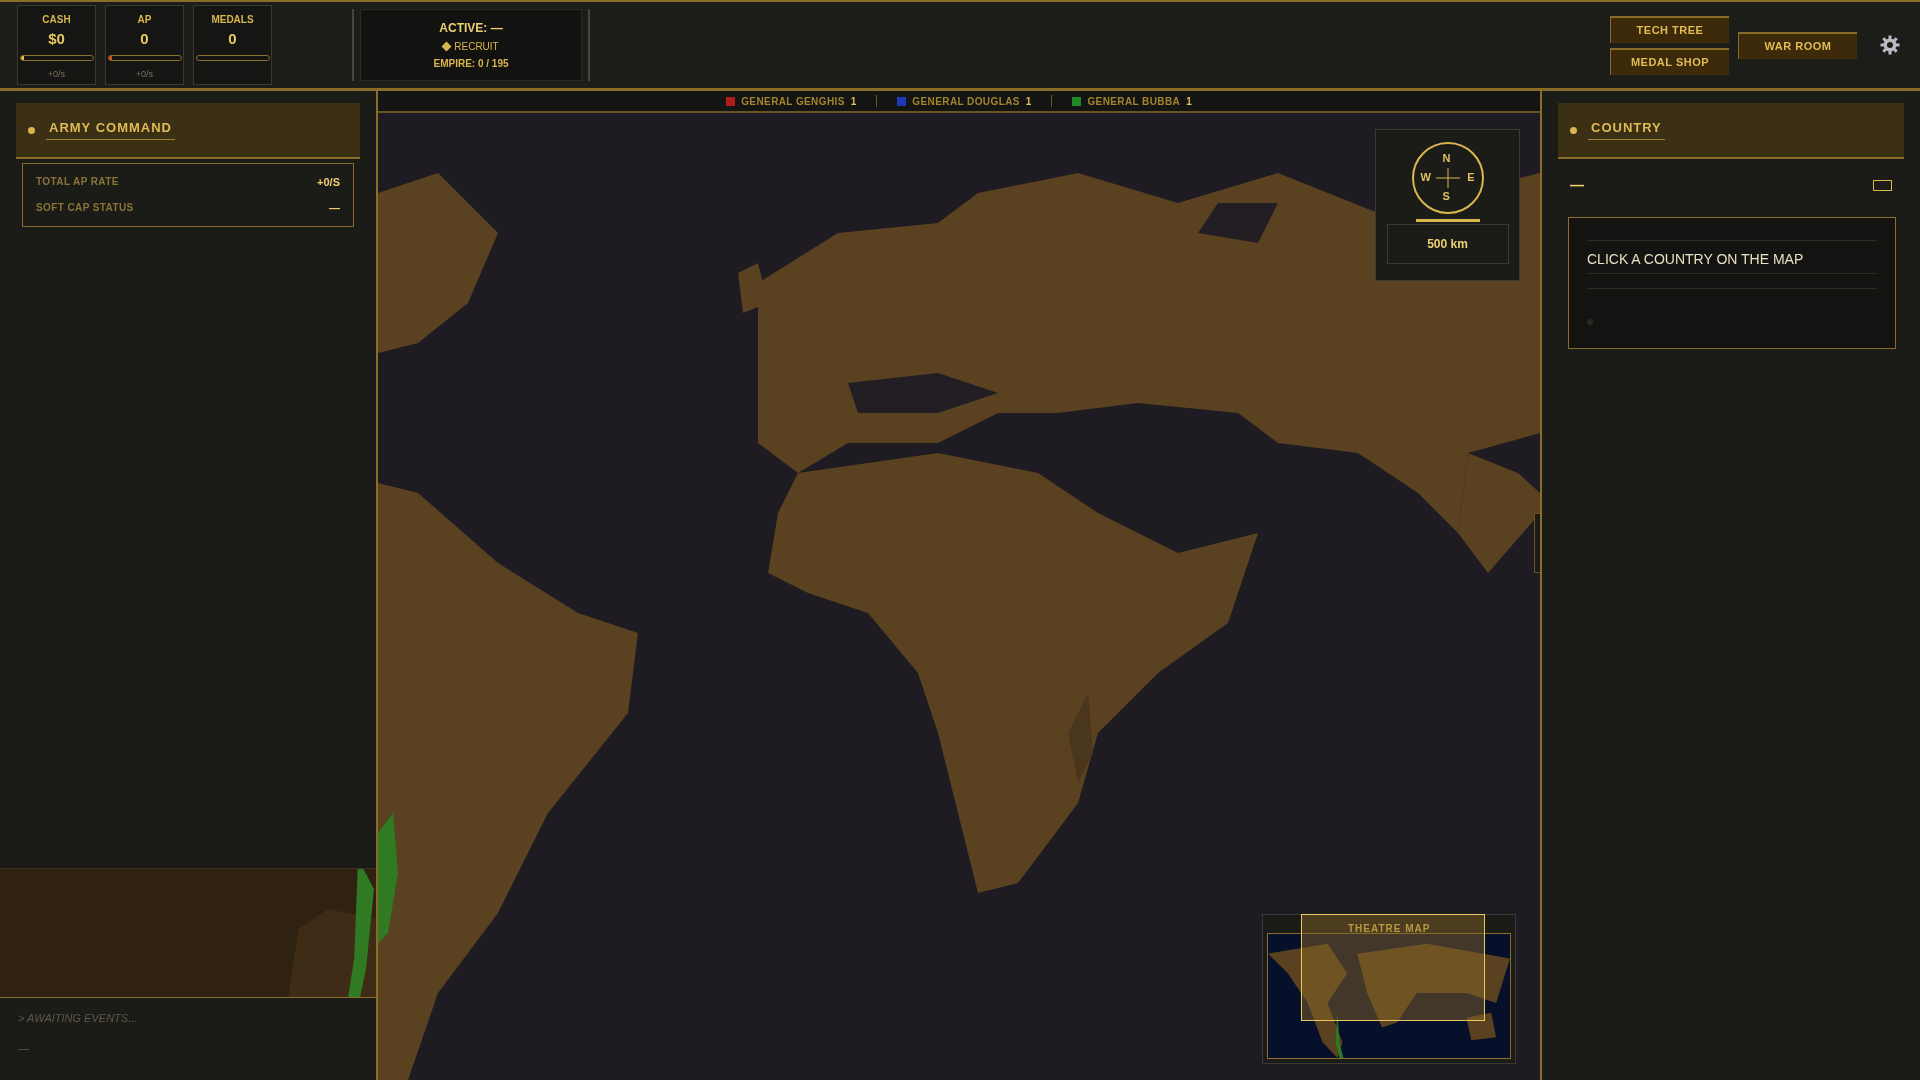  Describe the element at coordinates (1669, 61) in the screenshot. I see `menu-button: MEDAL SHOP` at that location.